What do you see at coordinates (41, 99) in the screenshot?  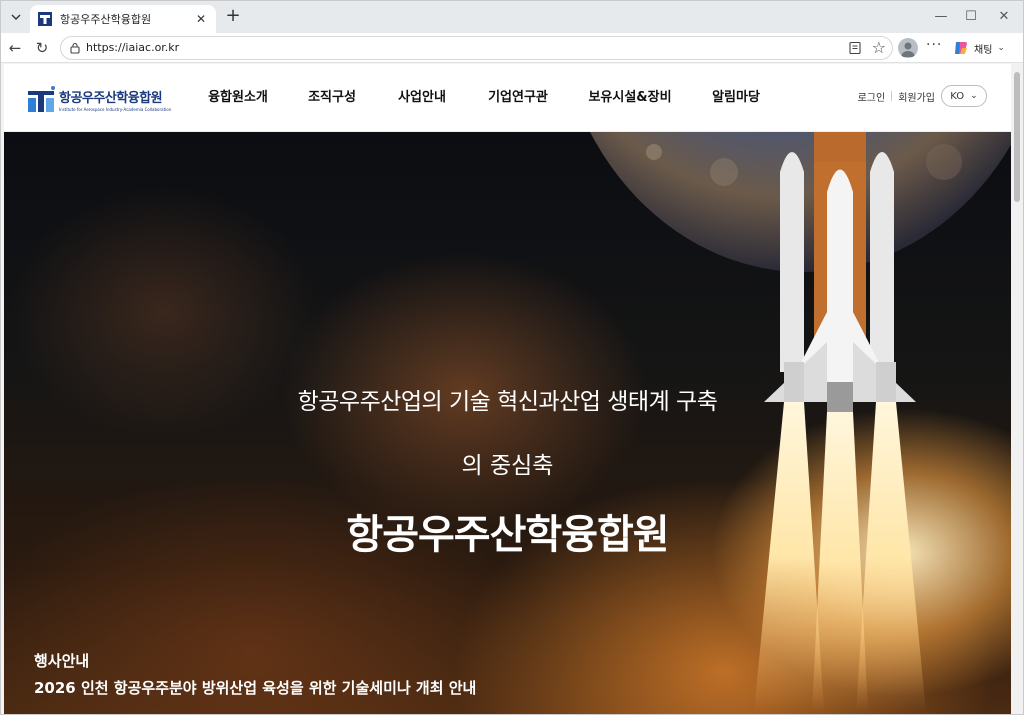 I see `logo-mark-icon` at bounding box center [41, 99].